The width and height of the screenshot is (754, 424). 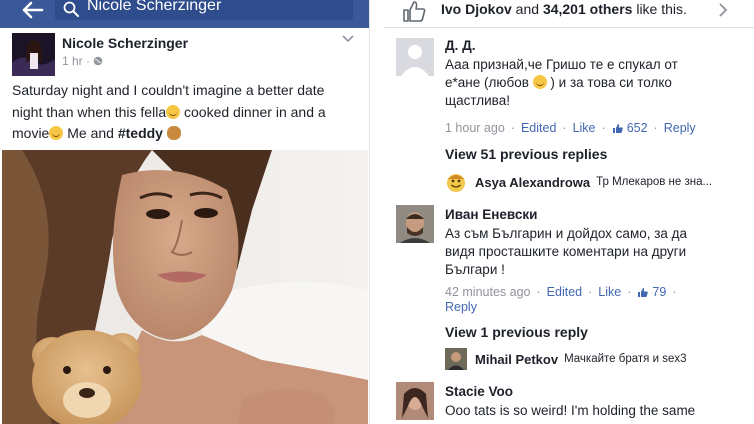 I want to click on back-arrow-icon, so click(x=31, y=12).